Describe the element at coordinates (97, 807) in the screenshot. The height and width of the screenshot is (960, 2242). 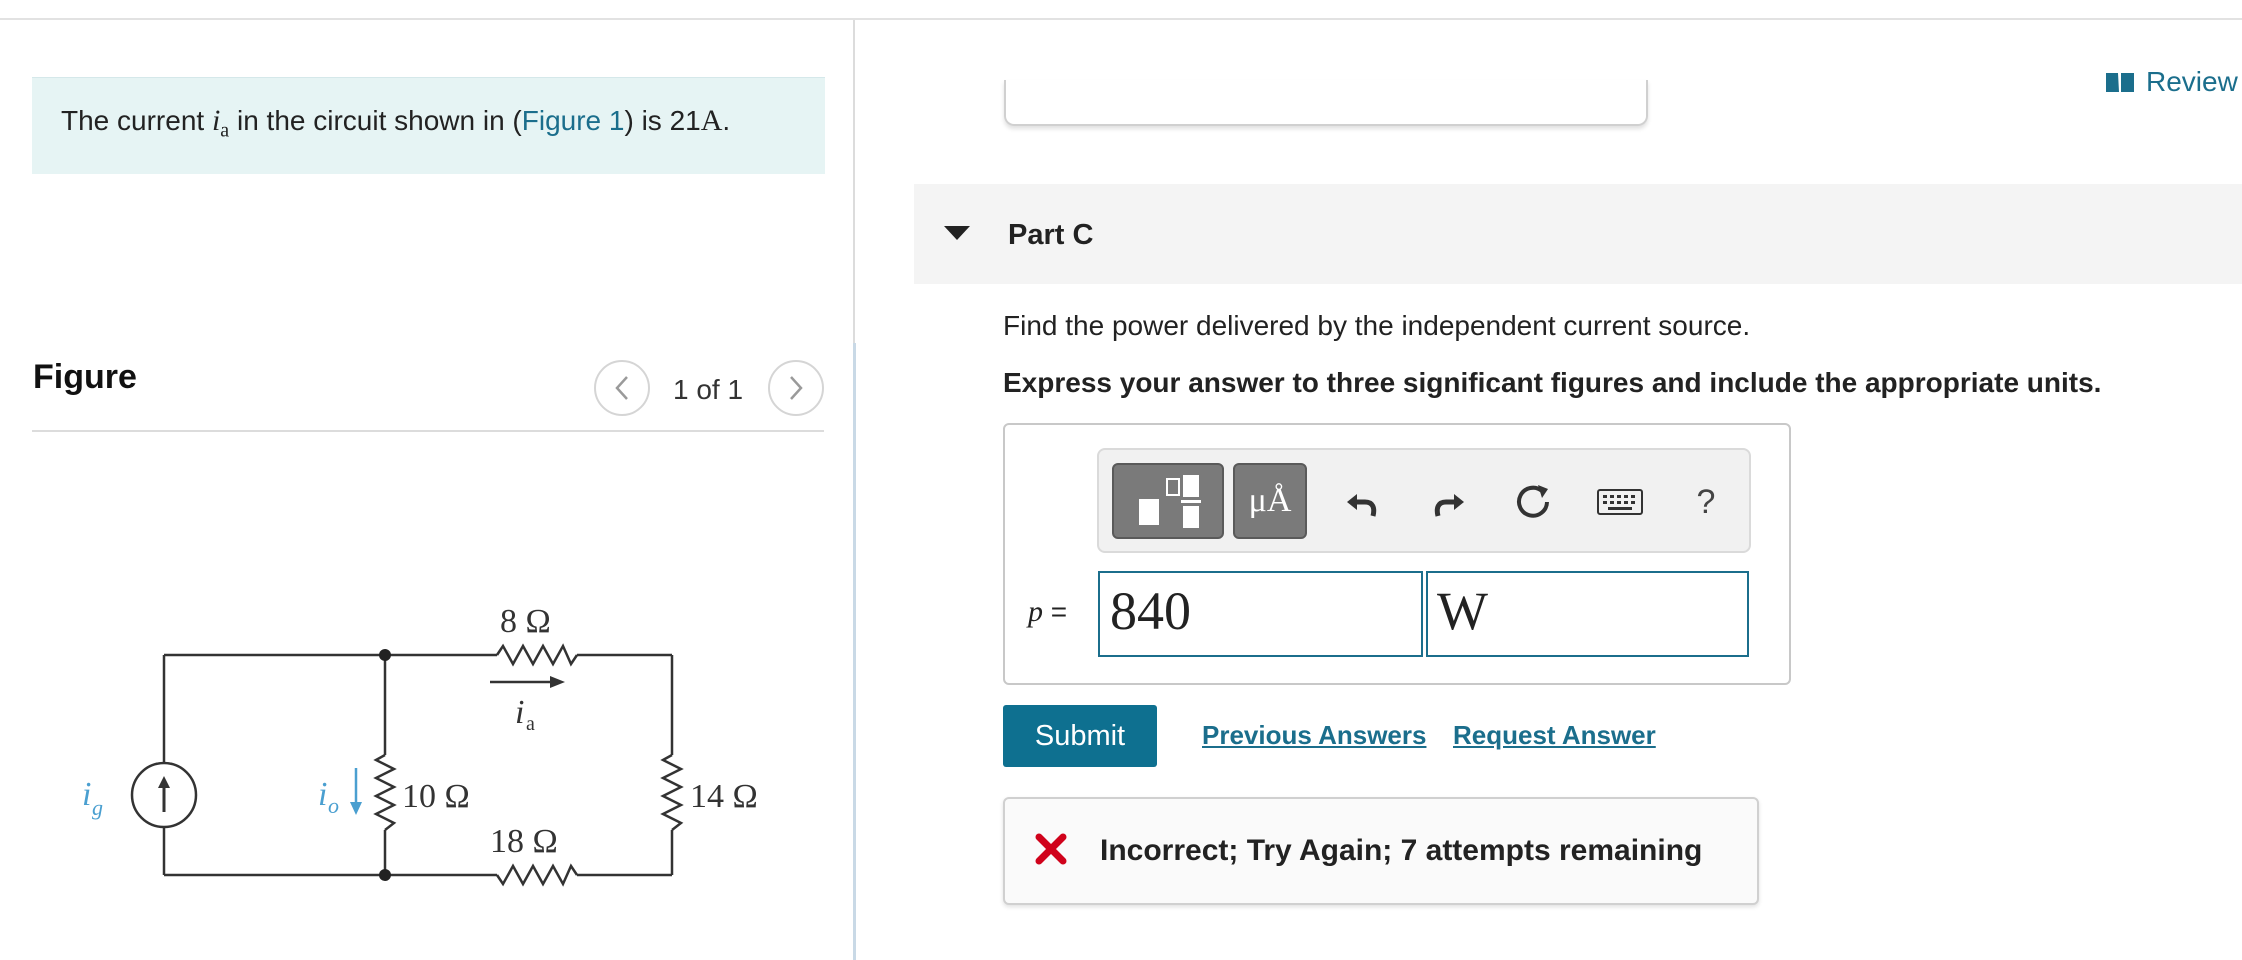
I see `ig-sub: g` at that location.